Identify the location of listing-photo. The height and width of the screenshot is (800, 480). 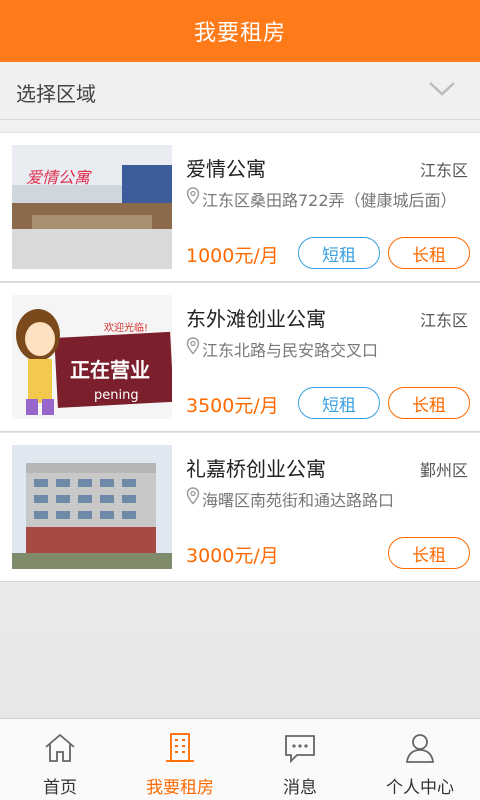
(92, 507).